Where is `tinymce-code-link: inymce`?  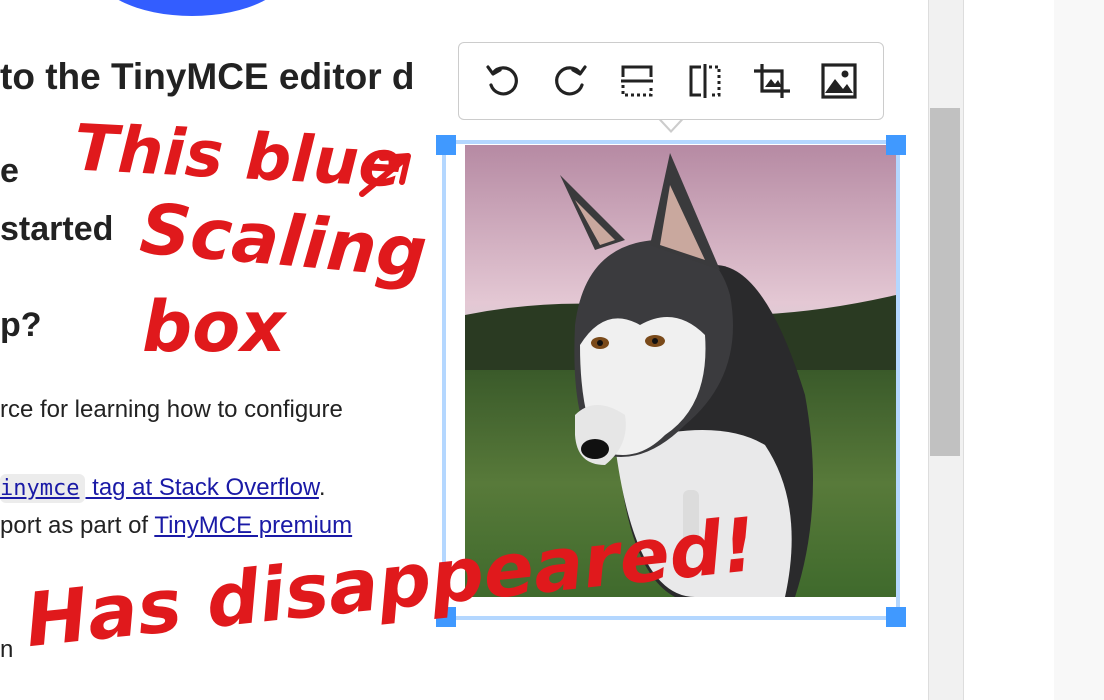 tinymce-code-link: inymce is located at coordinates (43, 488).